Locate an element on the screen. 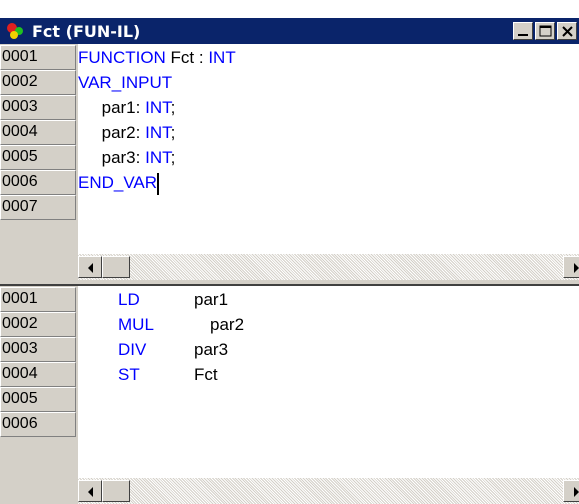  code-line: VAR_INPUT is located at coordinates (125, 82).